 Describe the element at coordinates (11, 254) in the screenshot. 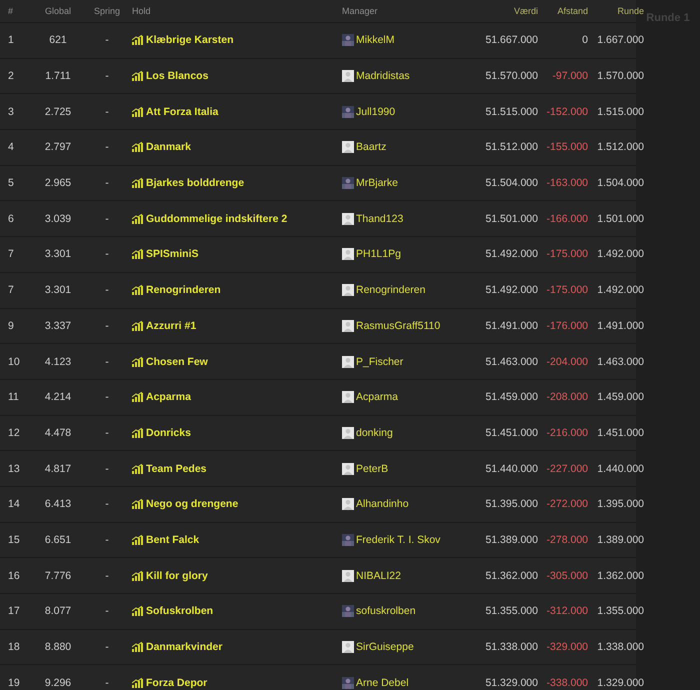

I see `rank-cell: 7` at that location.